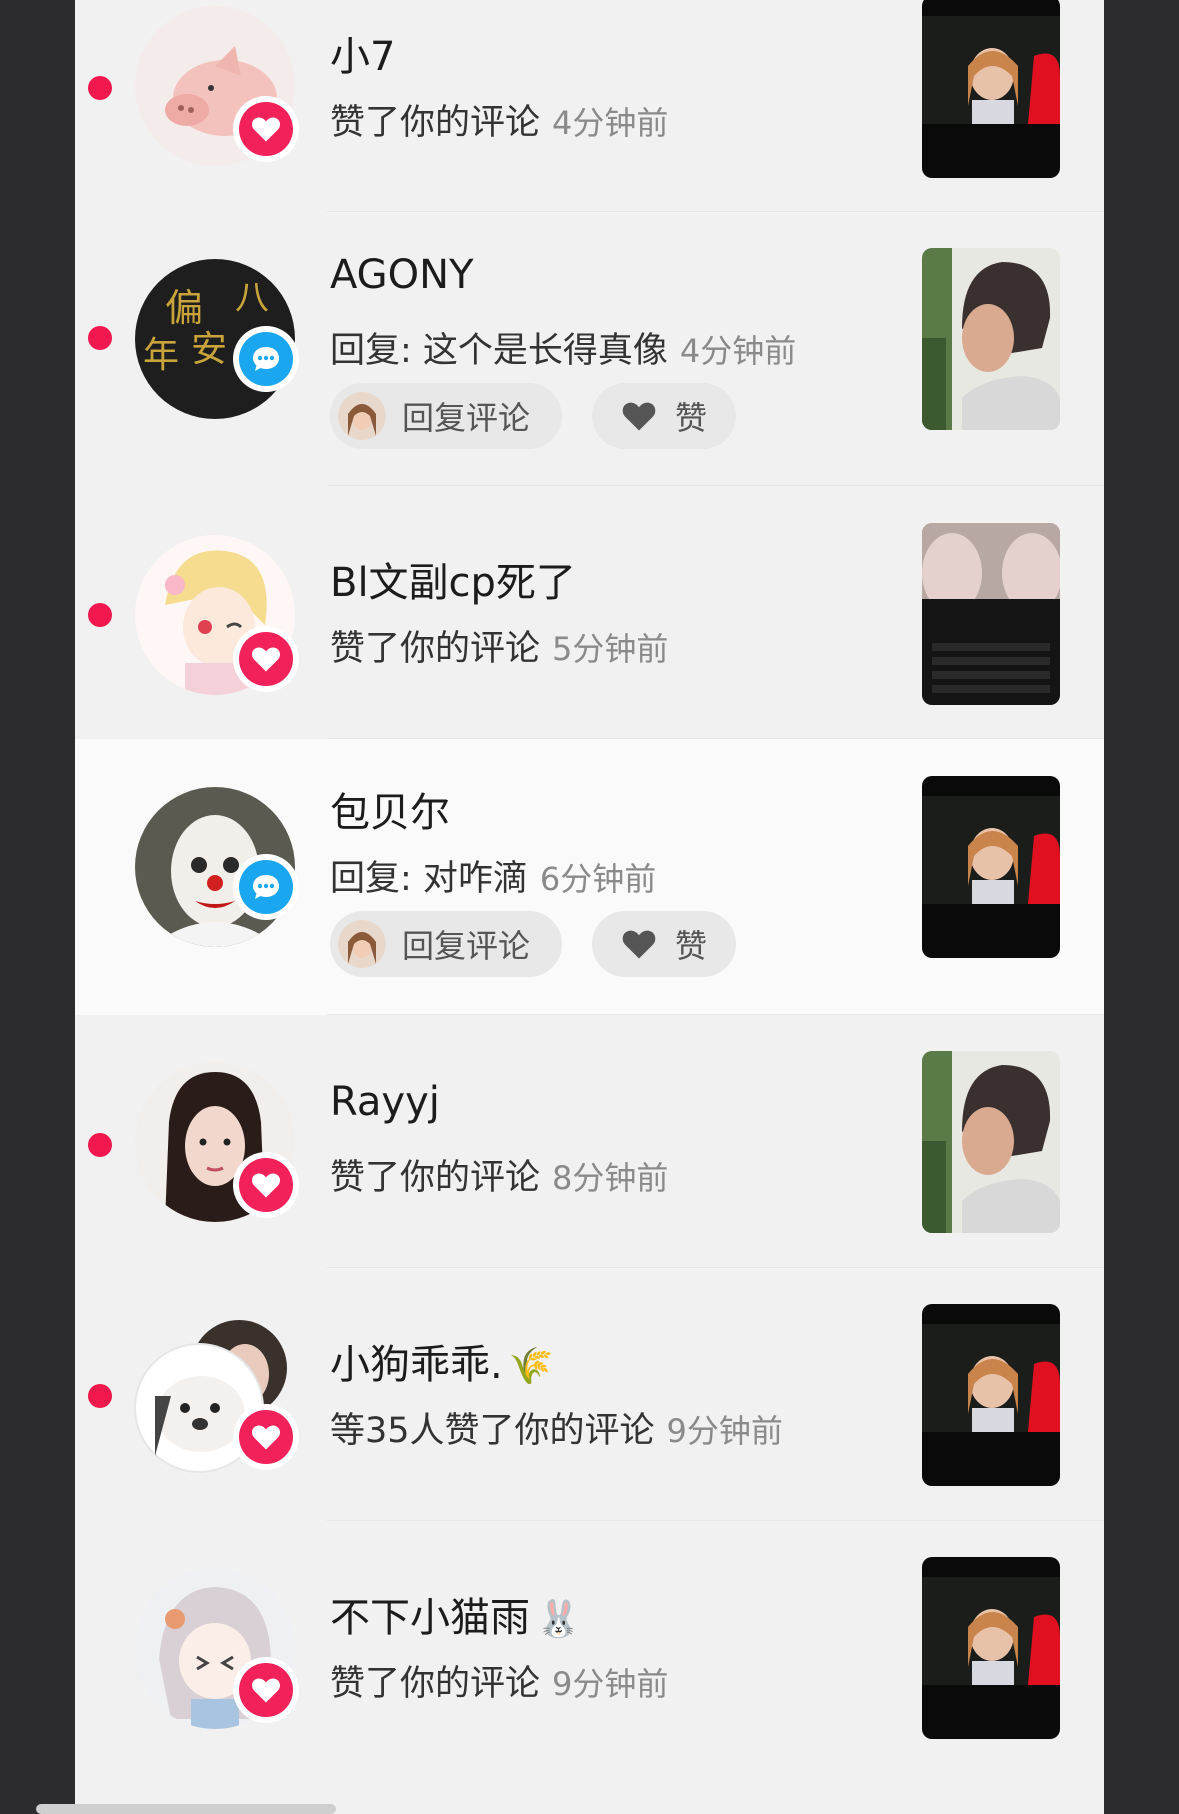  What do you see at coordinates (589, 612) in the screenshot?
I see `notification-row: Bl文副cp死了 赞了你的评论 5分钟前` at bounding box center [589, 612].